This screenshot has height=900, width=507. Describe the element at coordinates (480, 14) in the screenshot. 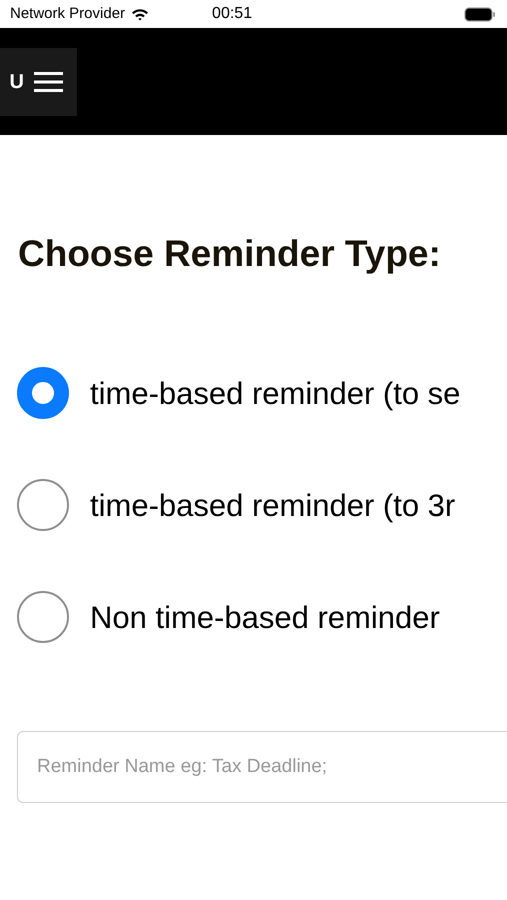

I see `battery-icon` at that location.